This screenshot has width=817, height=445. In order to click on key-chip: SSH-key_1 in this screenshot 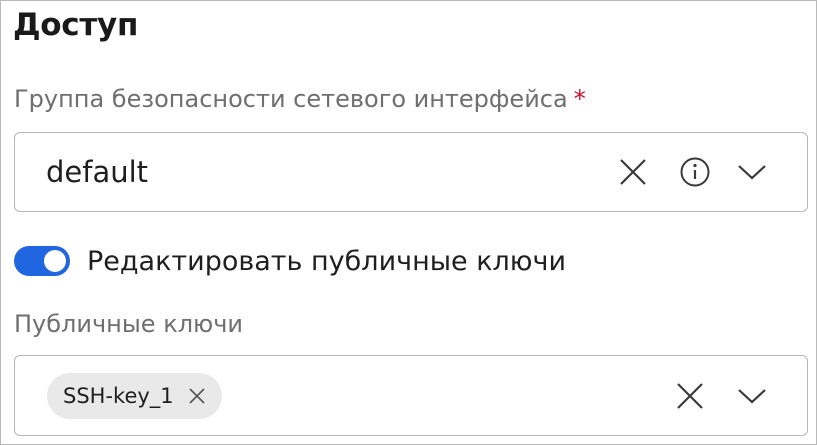, I will do `click(134, 396)`.